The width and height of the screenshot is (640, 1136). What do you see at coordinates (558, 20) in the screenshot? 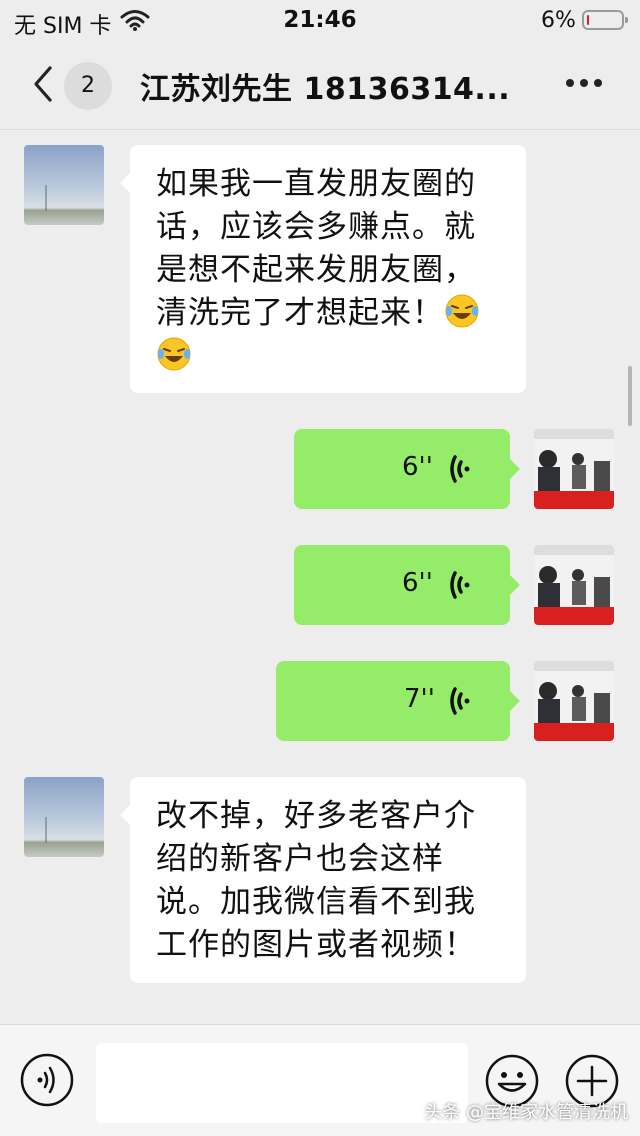
I see `battery-percent: 6%` at bounding box center [558, 20].